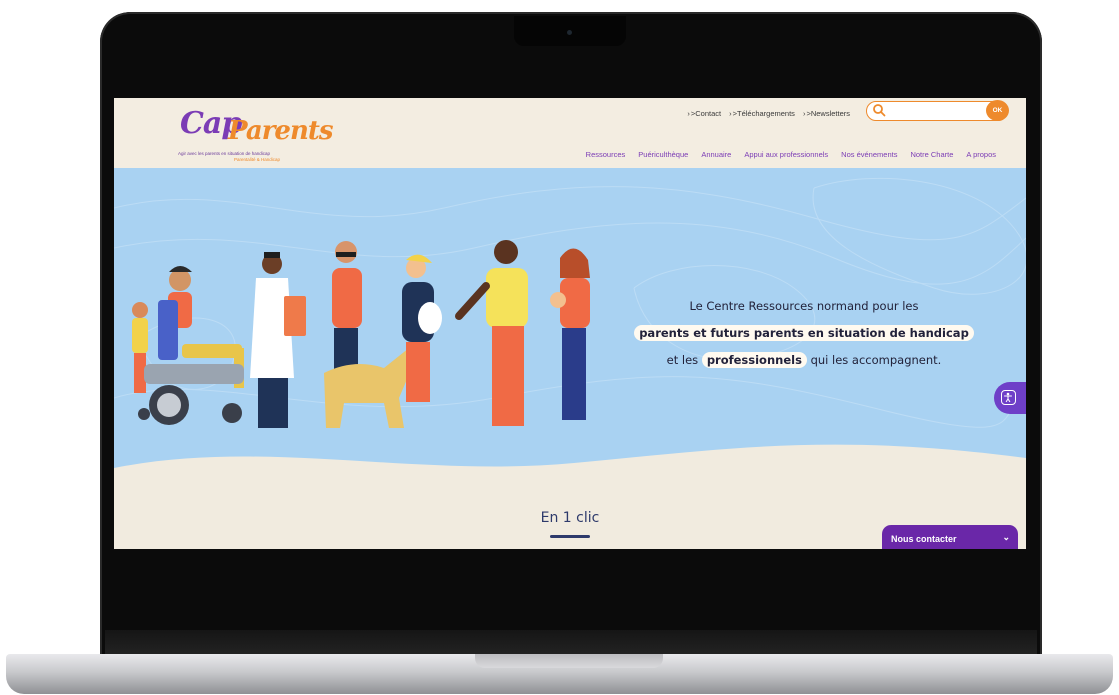 This screenshot has height=695, width=1119. What do you see at coordinates (570, 476) in the screenshot?
I see `hero-wave` at bounding box center [570, 476].